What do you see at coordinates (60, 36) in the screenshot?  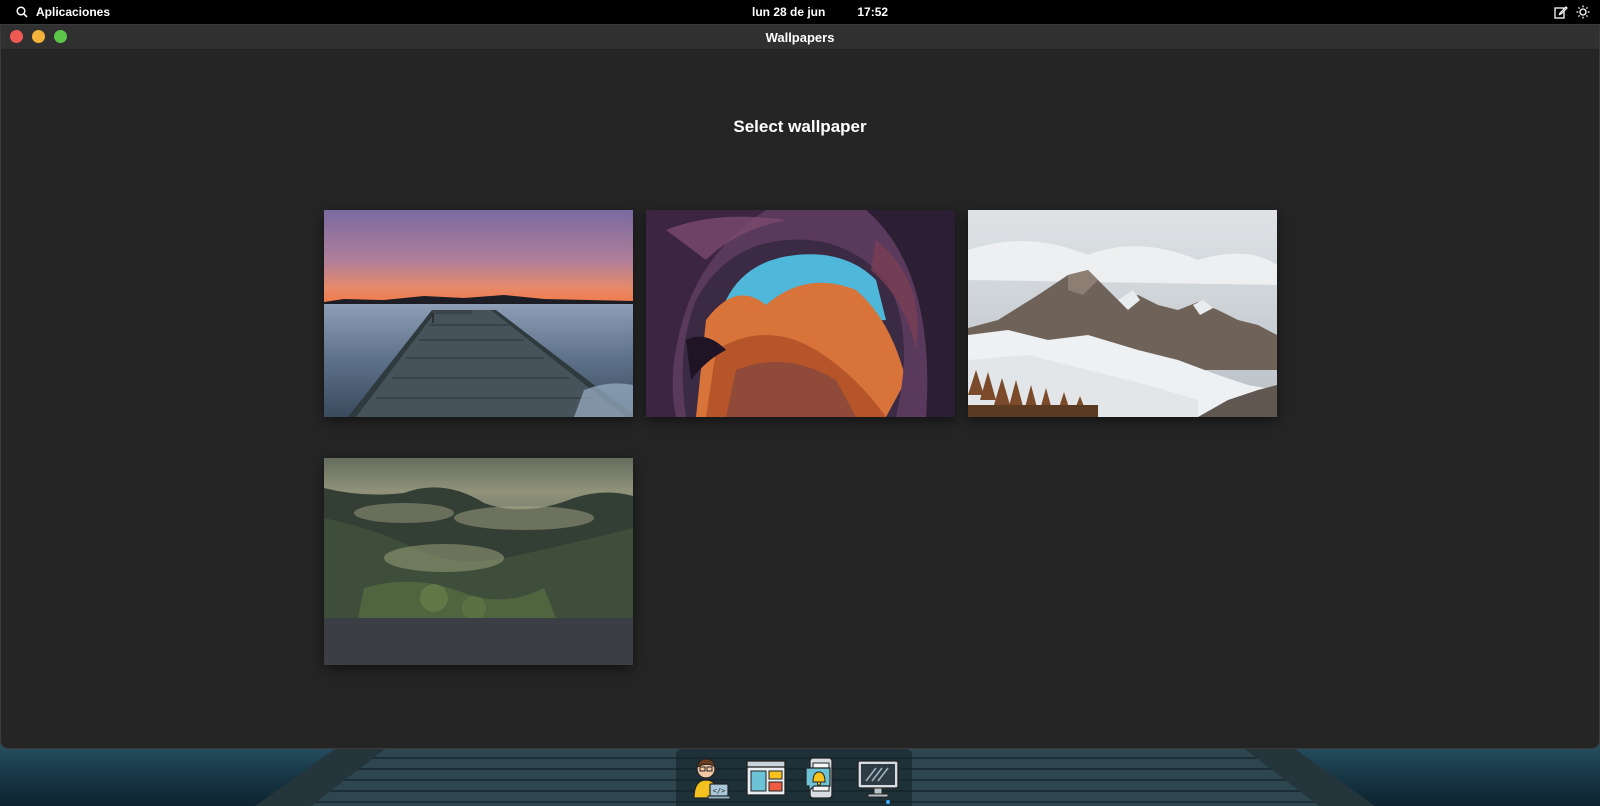 I see `maximize-button` at bounding box center [60, 36].